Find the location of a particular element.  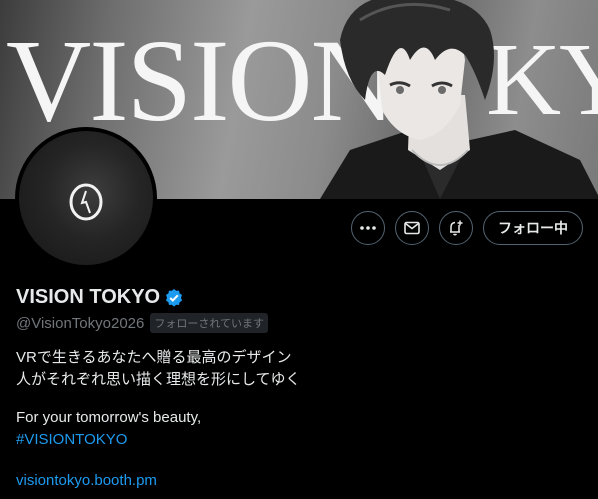

notifications-button is located at coordinates (456, 228).